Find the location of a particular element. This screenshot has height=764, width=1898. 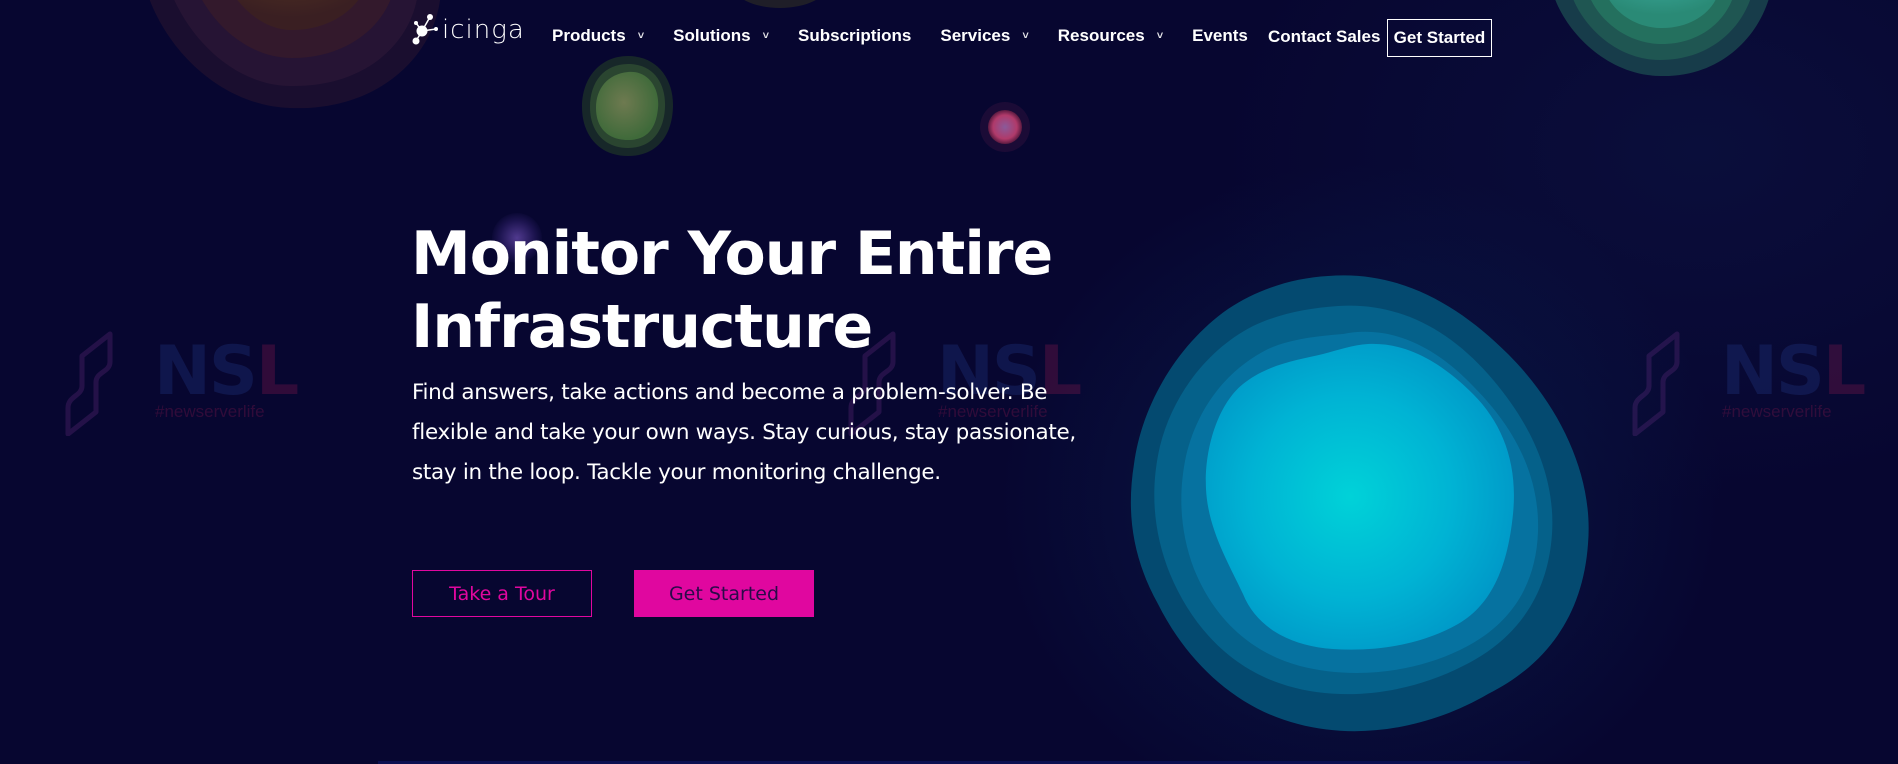

nav-label: Subscriptions is located at coordinates (855, 35).